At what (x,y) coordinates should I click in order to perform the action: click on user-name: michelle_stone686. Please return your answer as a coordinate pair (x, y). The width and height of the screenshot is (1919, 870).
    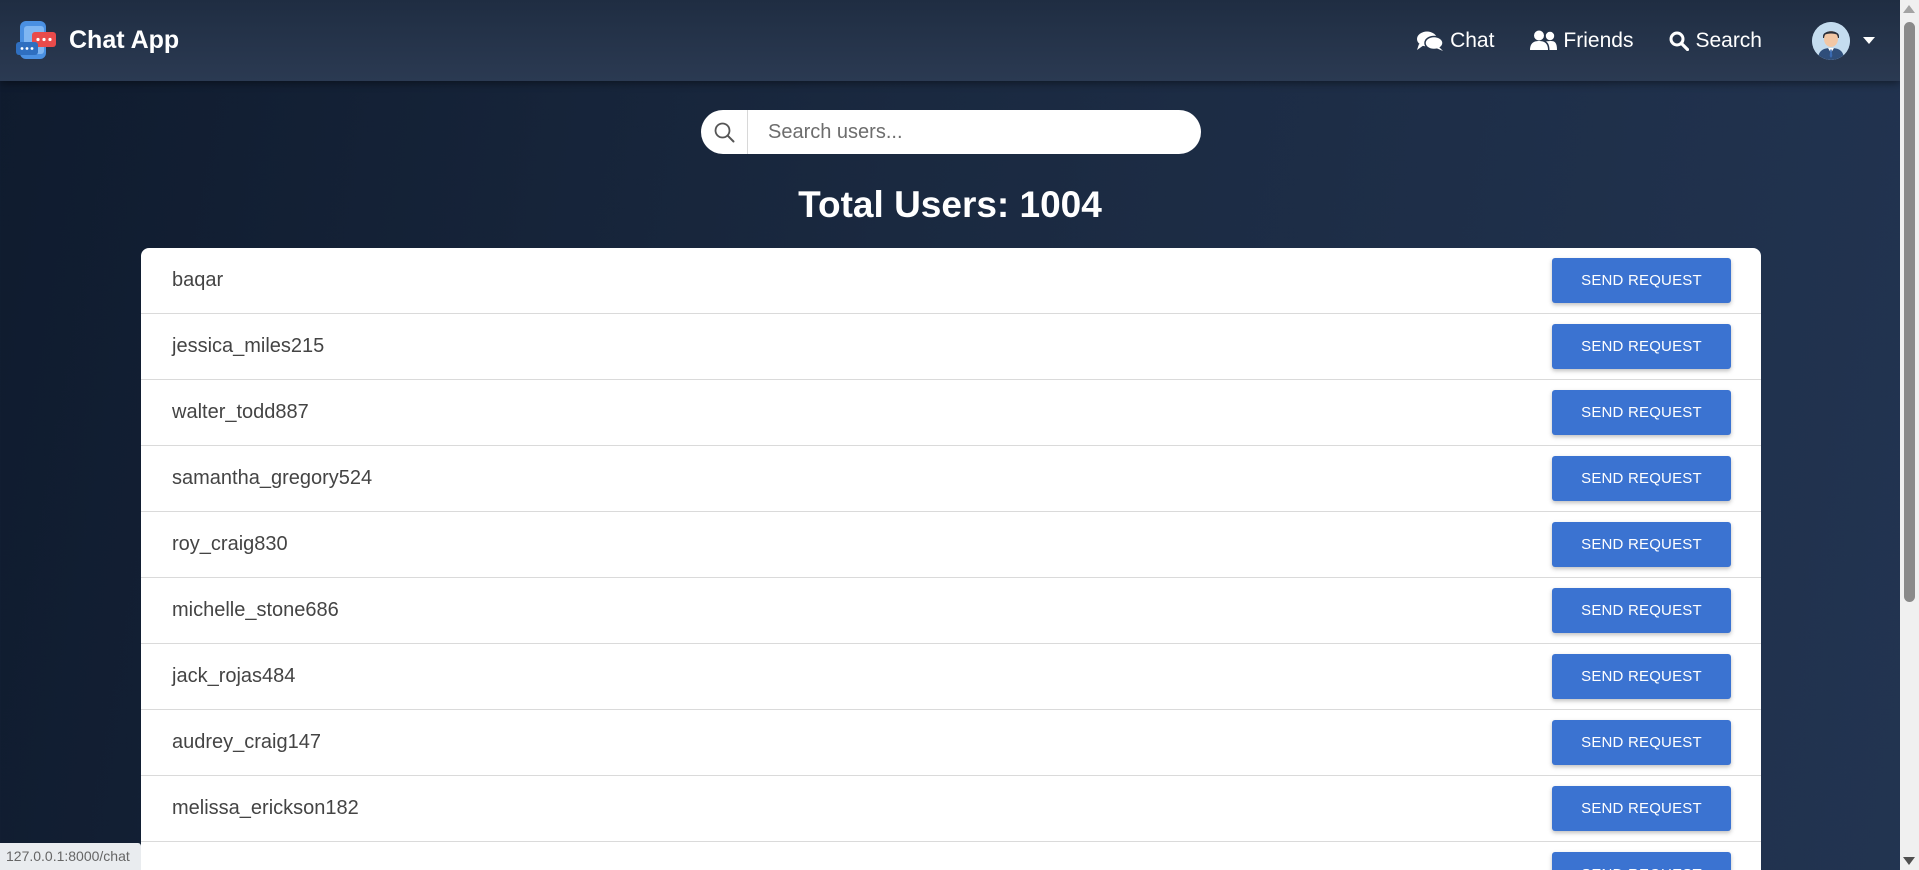
    Looking at the image, I should click on (255, 610).